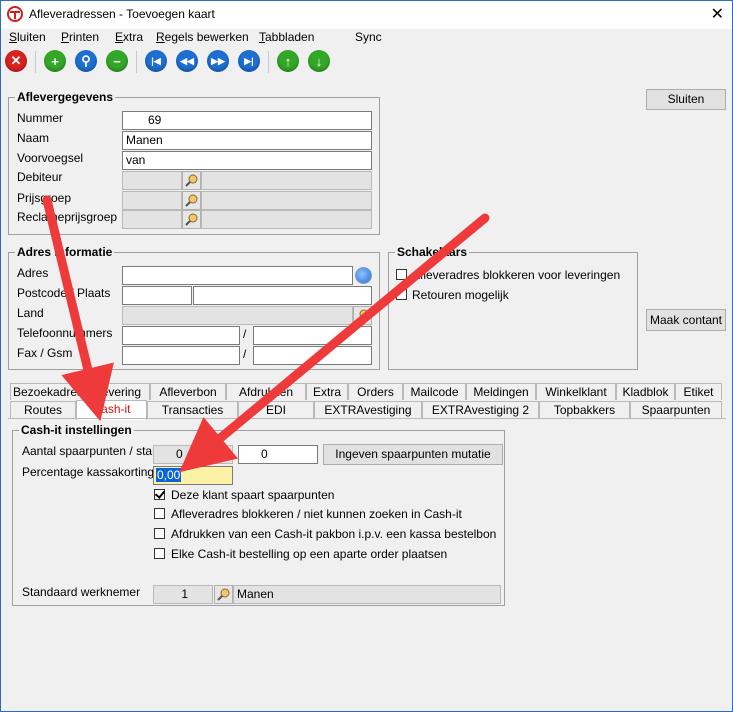 This screenshot has height=712, width=733. What do you see at coordinates (191, 219) in the screenshot?
I see `reclameprijsgroep-lookup-icon` at bounding box center [191, 219].